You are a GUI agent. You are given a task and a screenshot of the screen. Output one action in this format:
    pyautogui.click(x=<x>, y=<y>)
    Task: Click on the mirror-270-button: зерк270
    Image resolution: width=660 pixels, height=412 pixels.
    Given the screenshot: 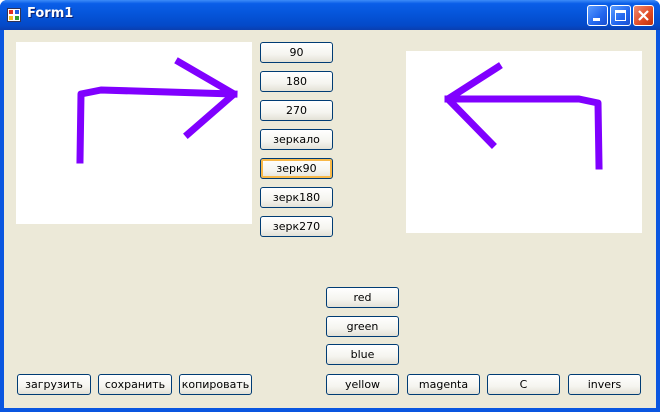 What is the action you would take?
    pyautogui.click(x=296, y=226)
    